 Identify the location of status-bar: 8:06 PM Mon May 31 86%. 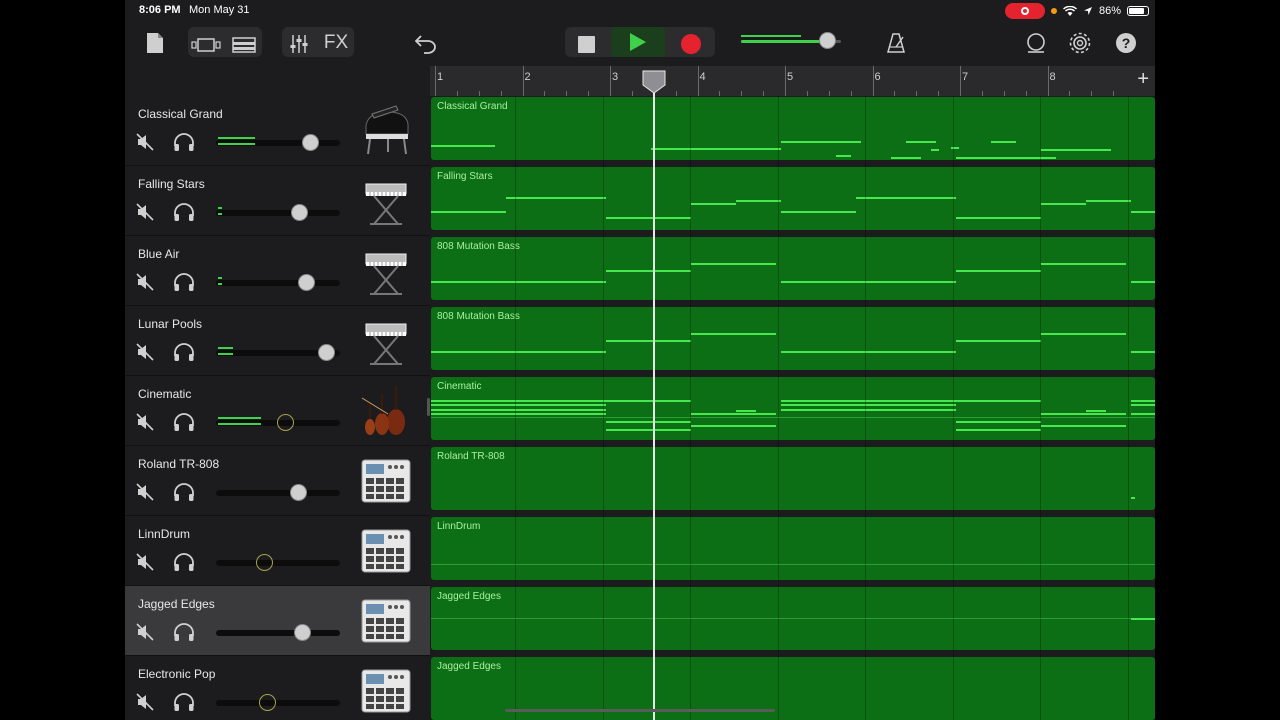
(640, 11).